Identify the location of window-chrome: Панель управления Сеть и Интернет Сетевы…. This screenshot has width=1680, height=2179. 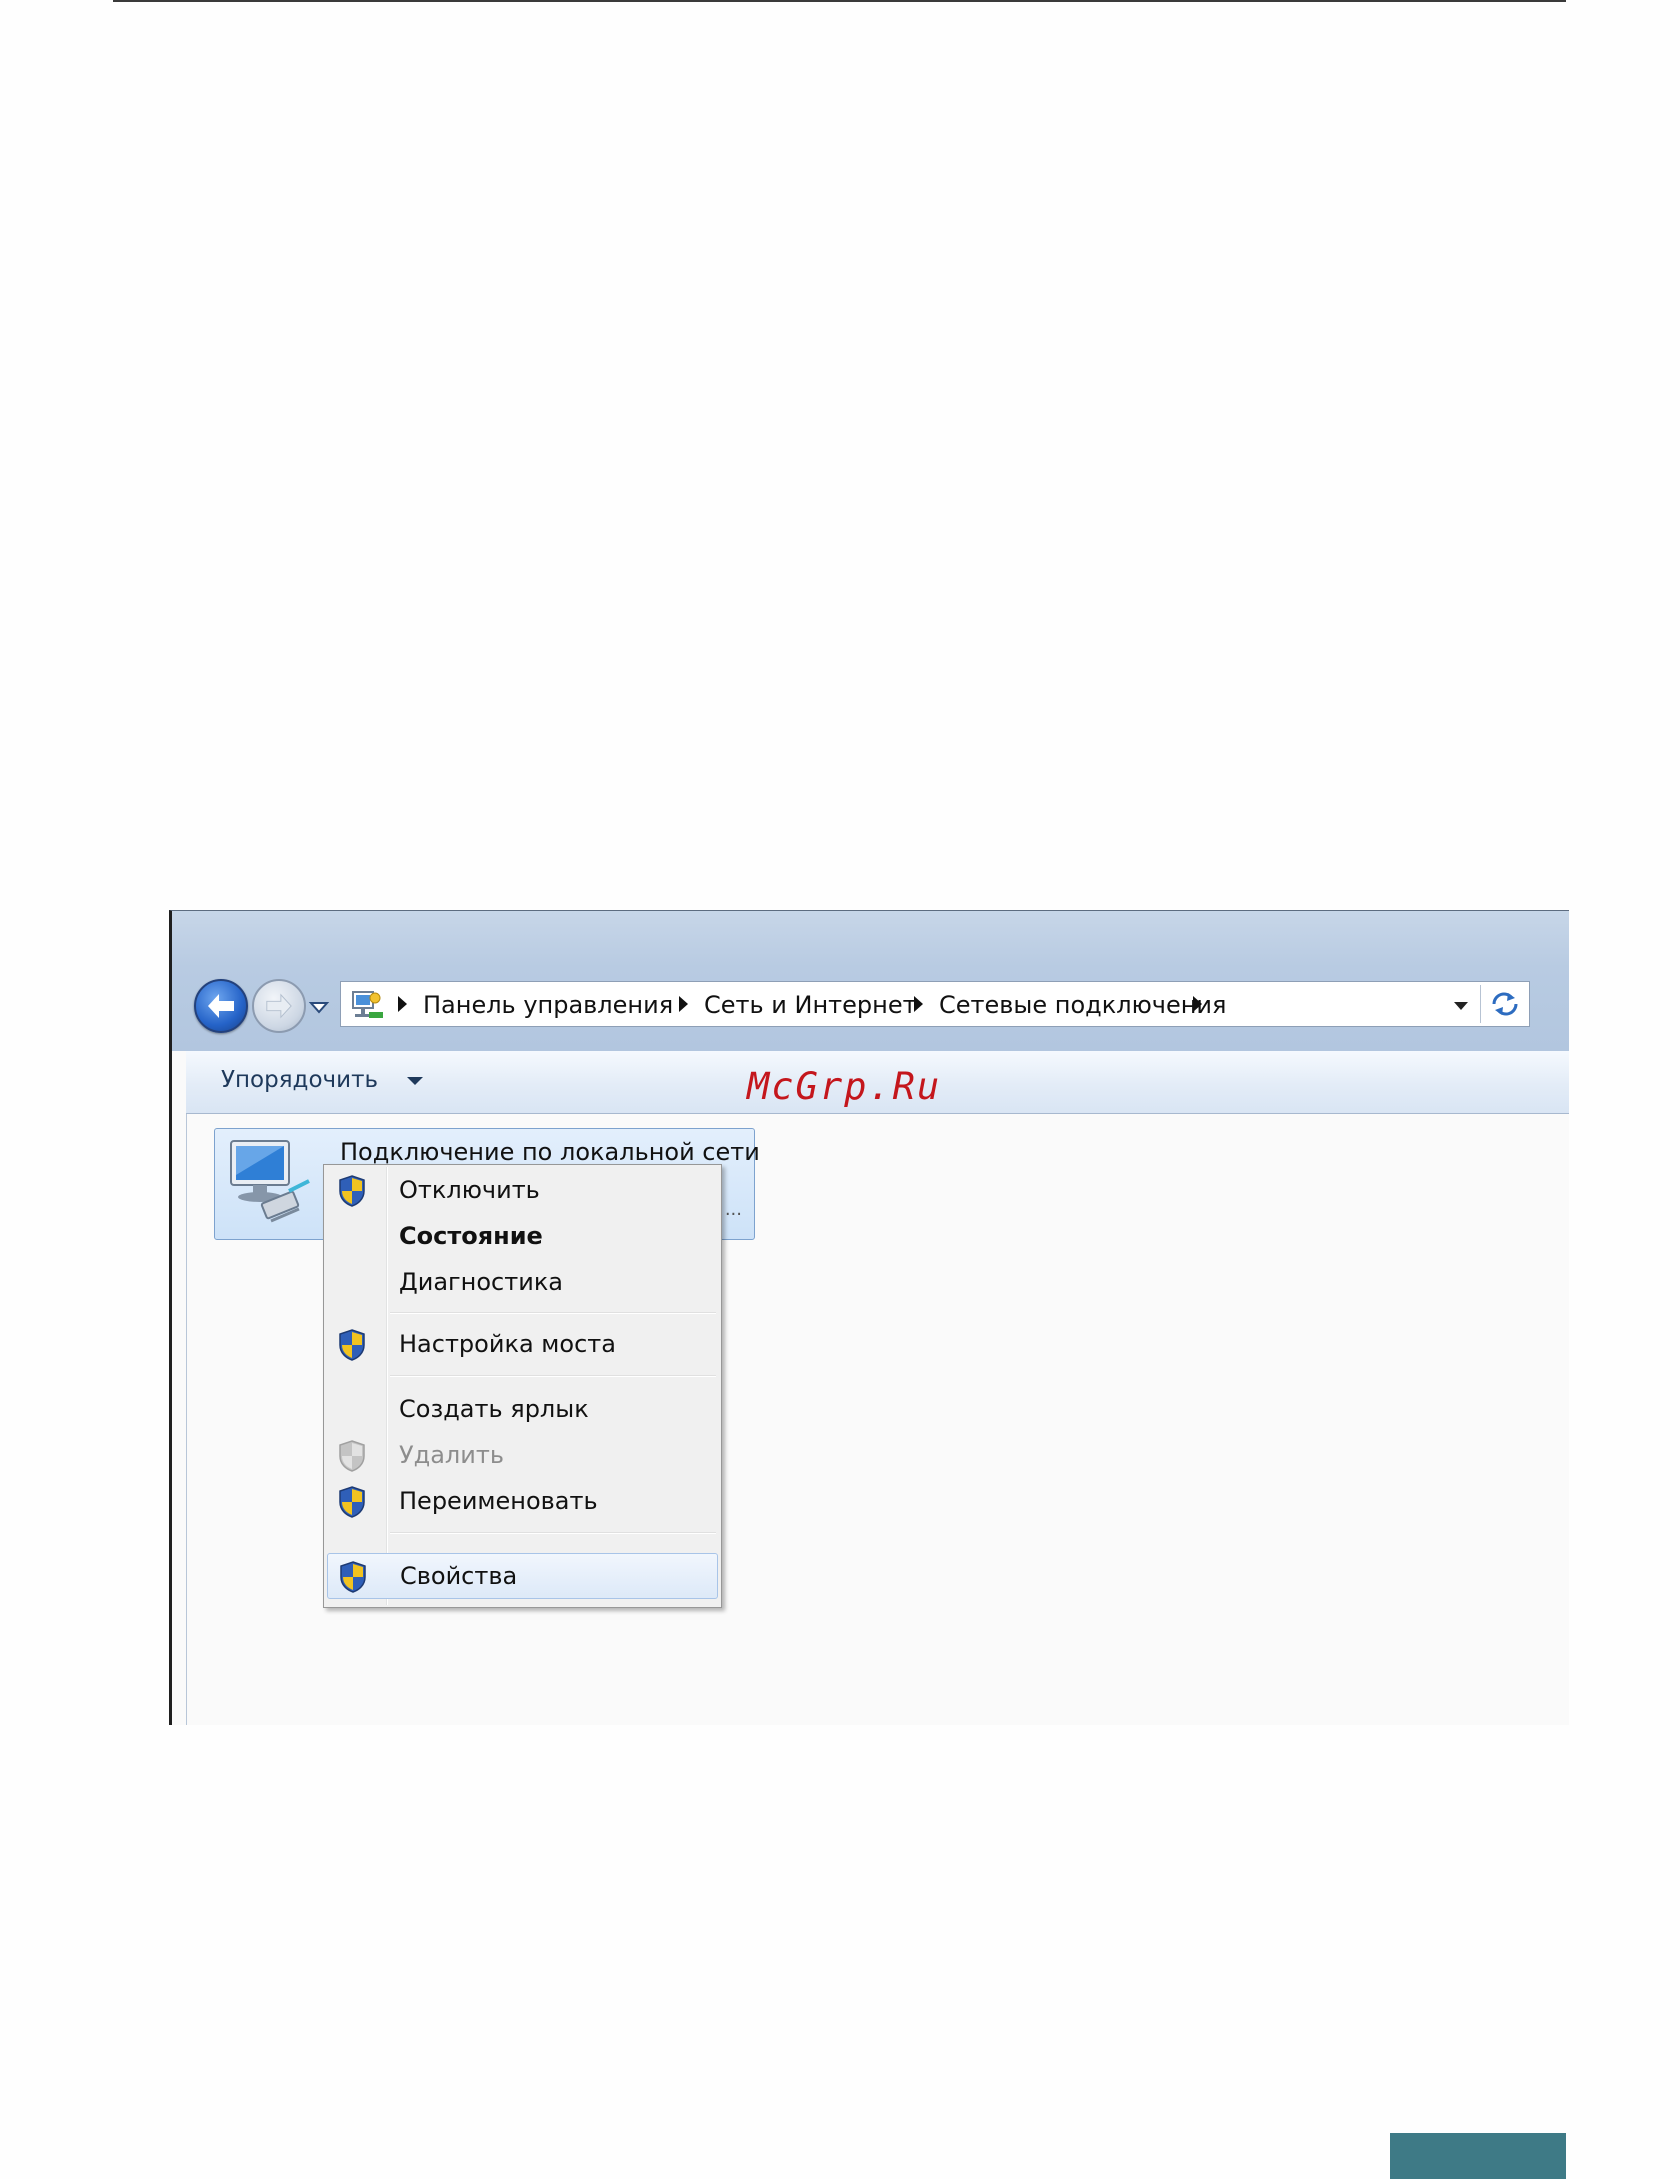
(870, 981).